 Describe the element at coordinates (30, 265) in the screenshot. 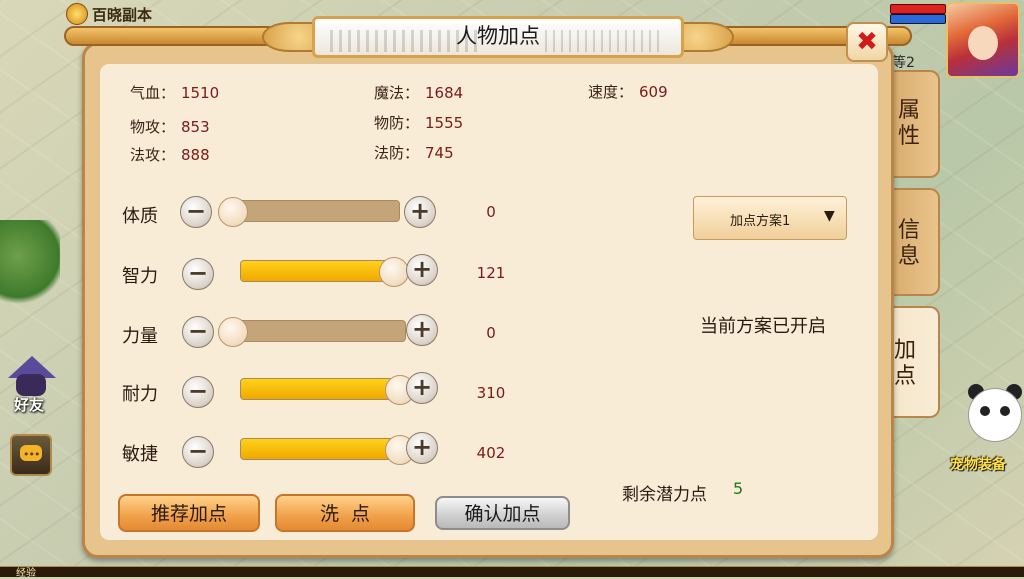

I see `tree-decoration` at that location.